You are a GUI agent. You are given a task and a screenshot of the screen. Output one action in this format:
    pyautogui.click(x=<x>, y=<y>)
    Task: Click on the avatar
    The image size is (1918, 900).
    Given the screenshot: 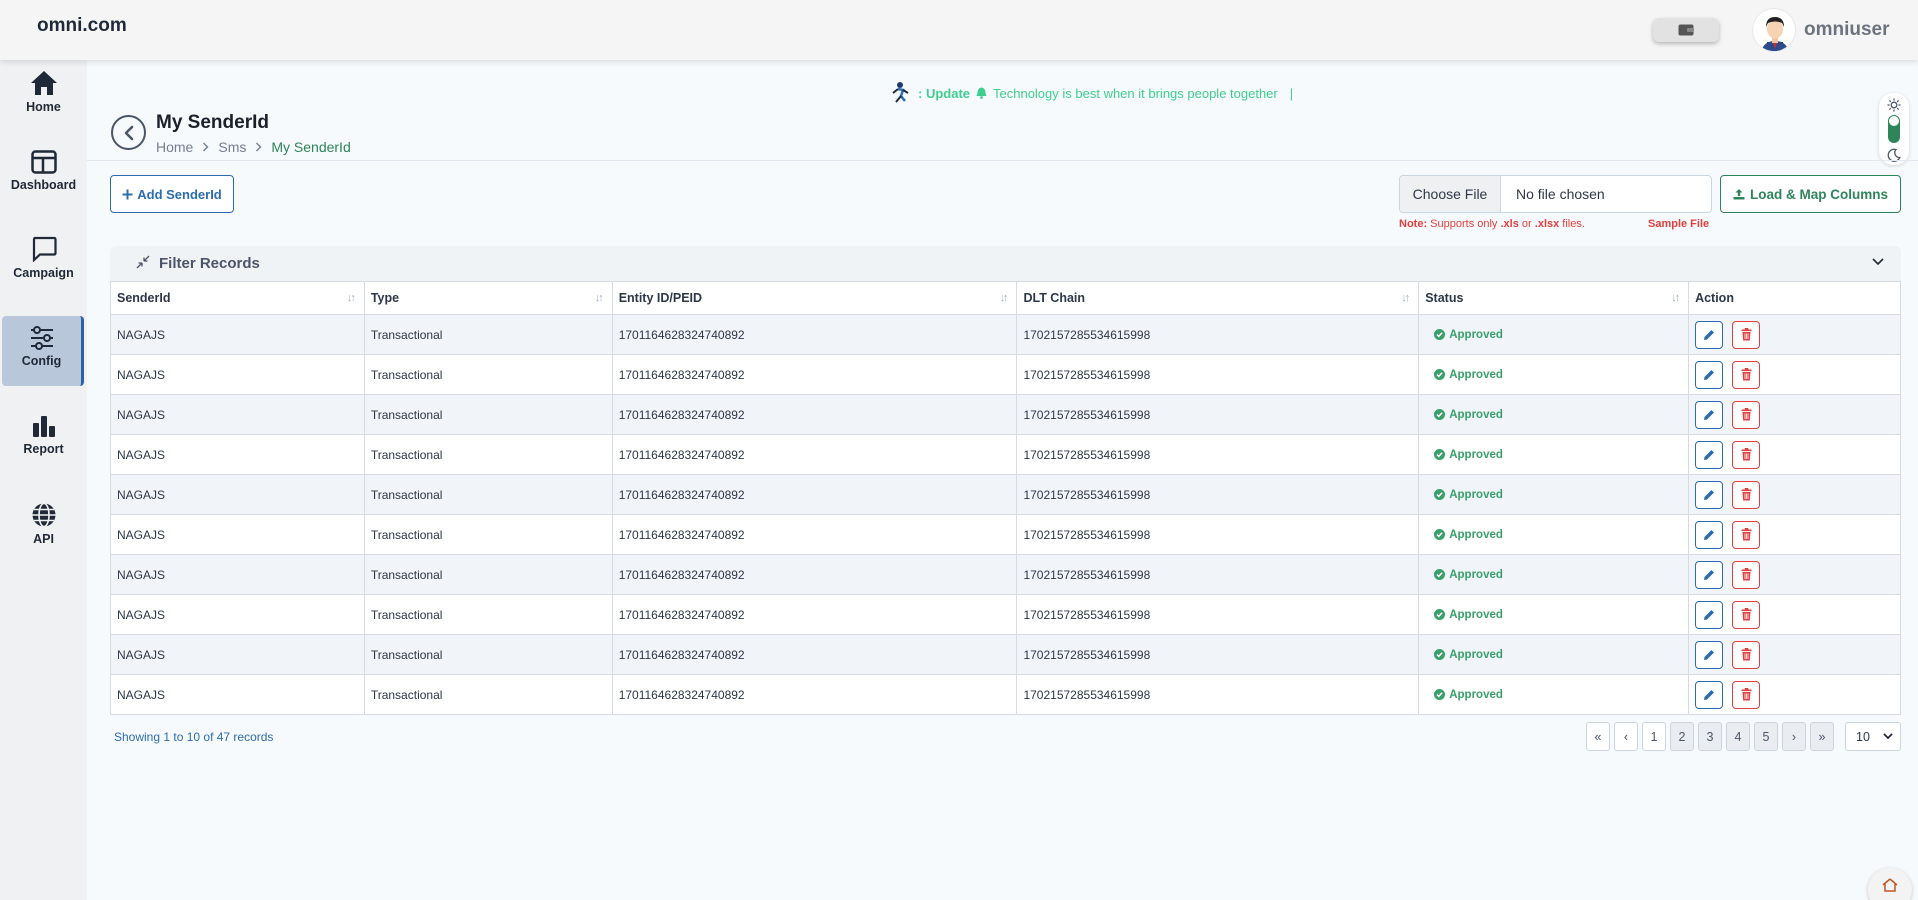 What is the action you would take?
    pyautogui.click(x=1774, y=30)
    